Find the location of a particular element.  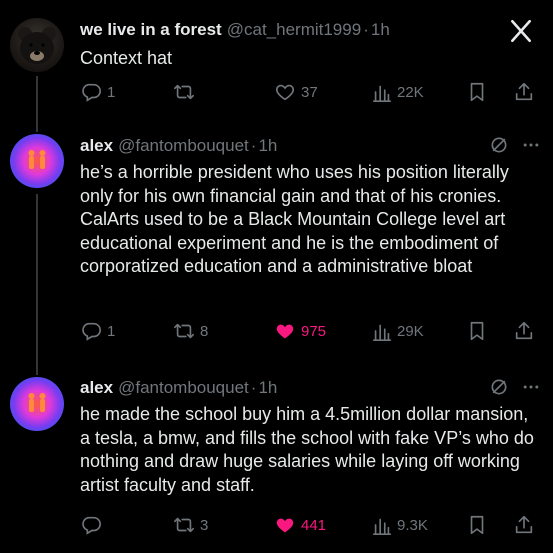

like-button: 441 is located at coordinates (300, 525).